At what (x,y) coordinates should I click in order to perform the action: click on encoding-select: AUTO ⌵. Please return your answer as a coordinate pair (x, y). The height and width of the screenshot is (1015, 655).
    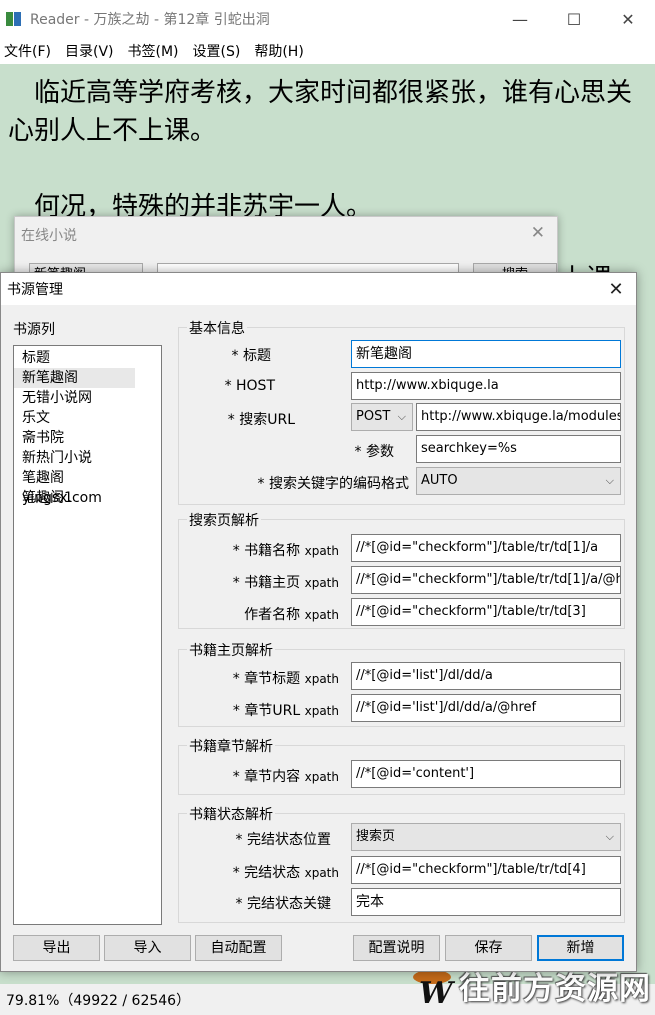
    Looking at the image, I should click on (518, 481).